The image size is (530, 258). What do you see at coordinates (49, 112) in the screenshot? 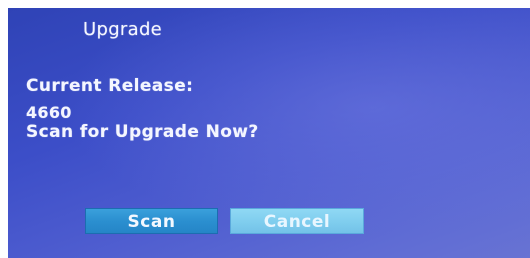
I see `current-release-value: 4660` at bounding box center [49, 112].